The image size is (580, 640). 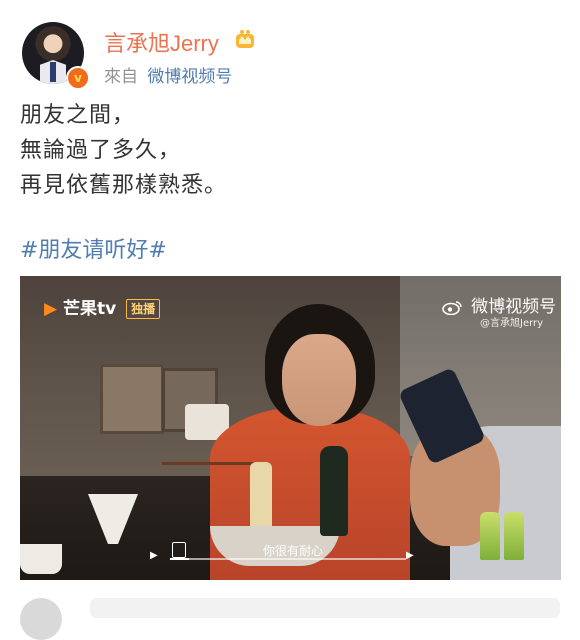 I want to click on fullscreen-icon, so click(x=179, y=550).